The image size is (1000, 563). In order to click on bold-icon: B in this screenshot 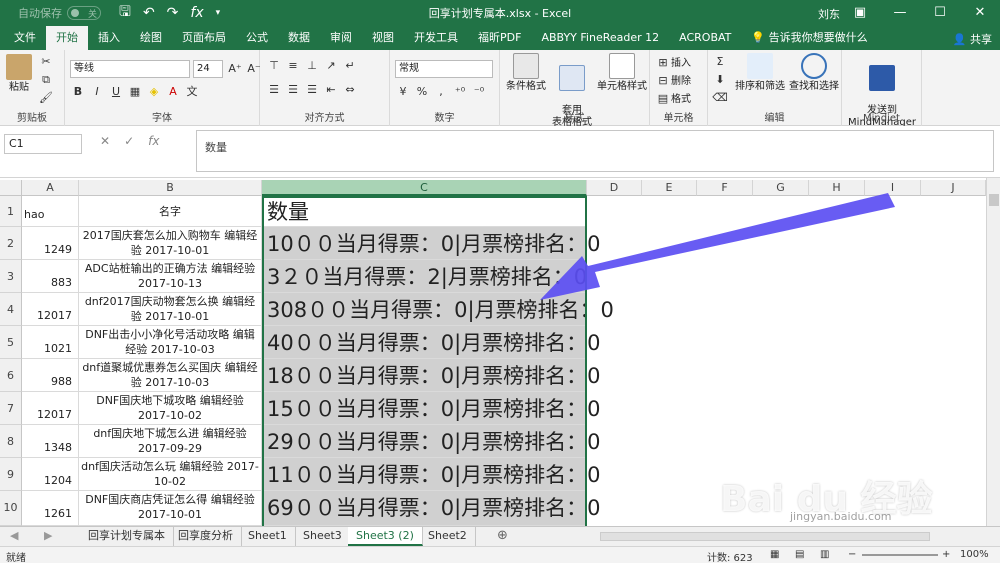, I will do `click(78, 92)`.